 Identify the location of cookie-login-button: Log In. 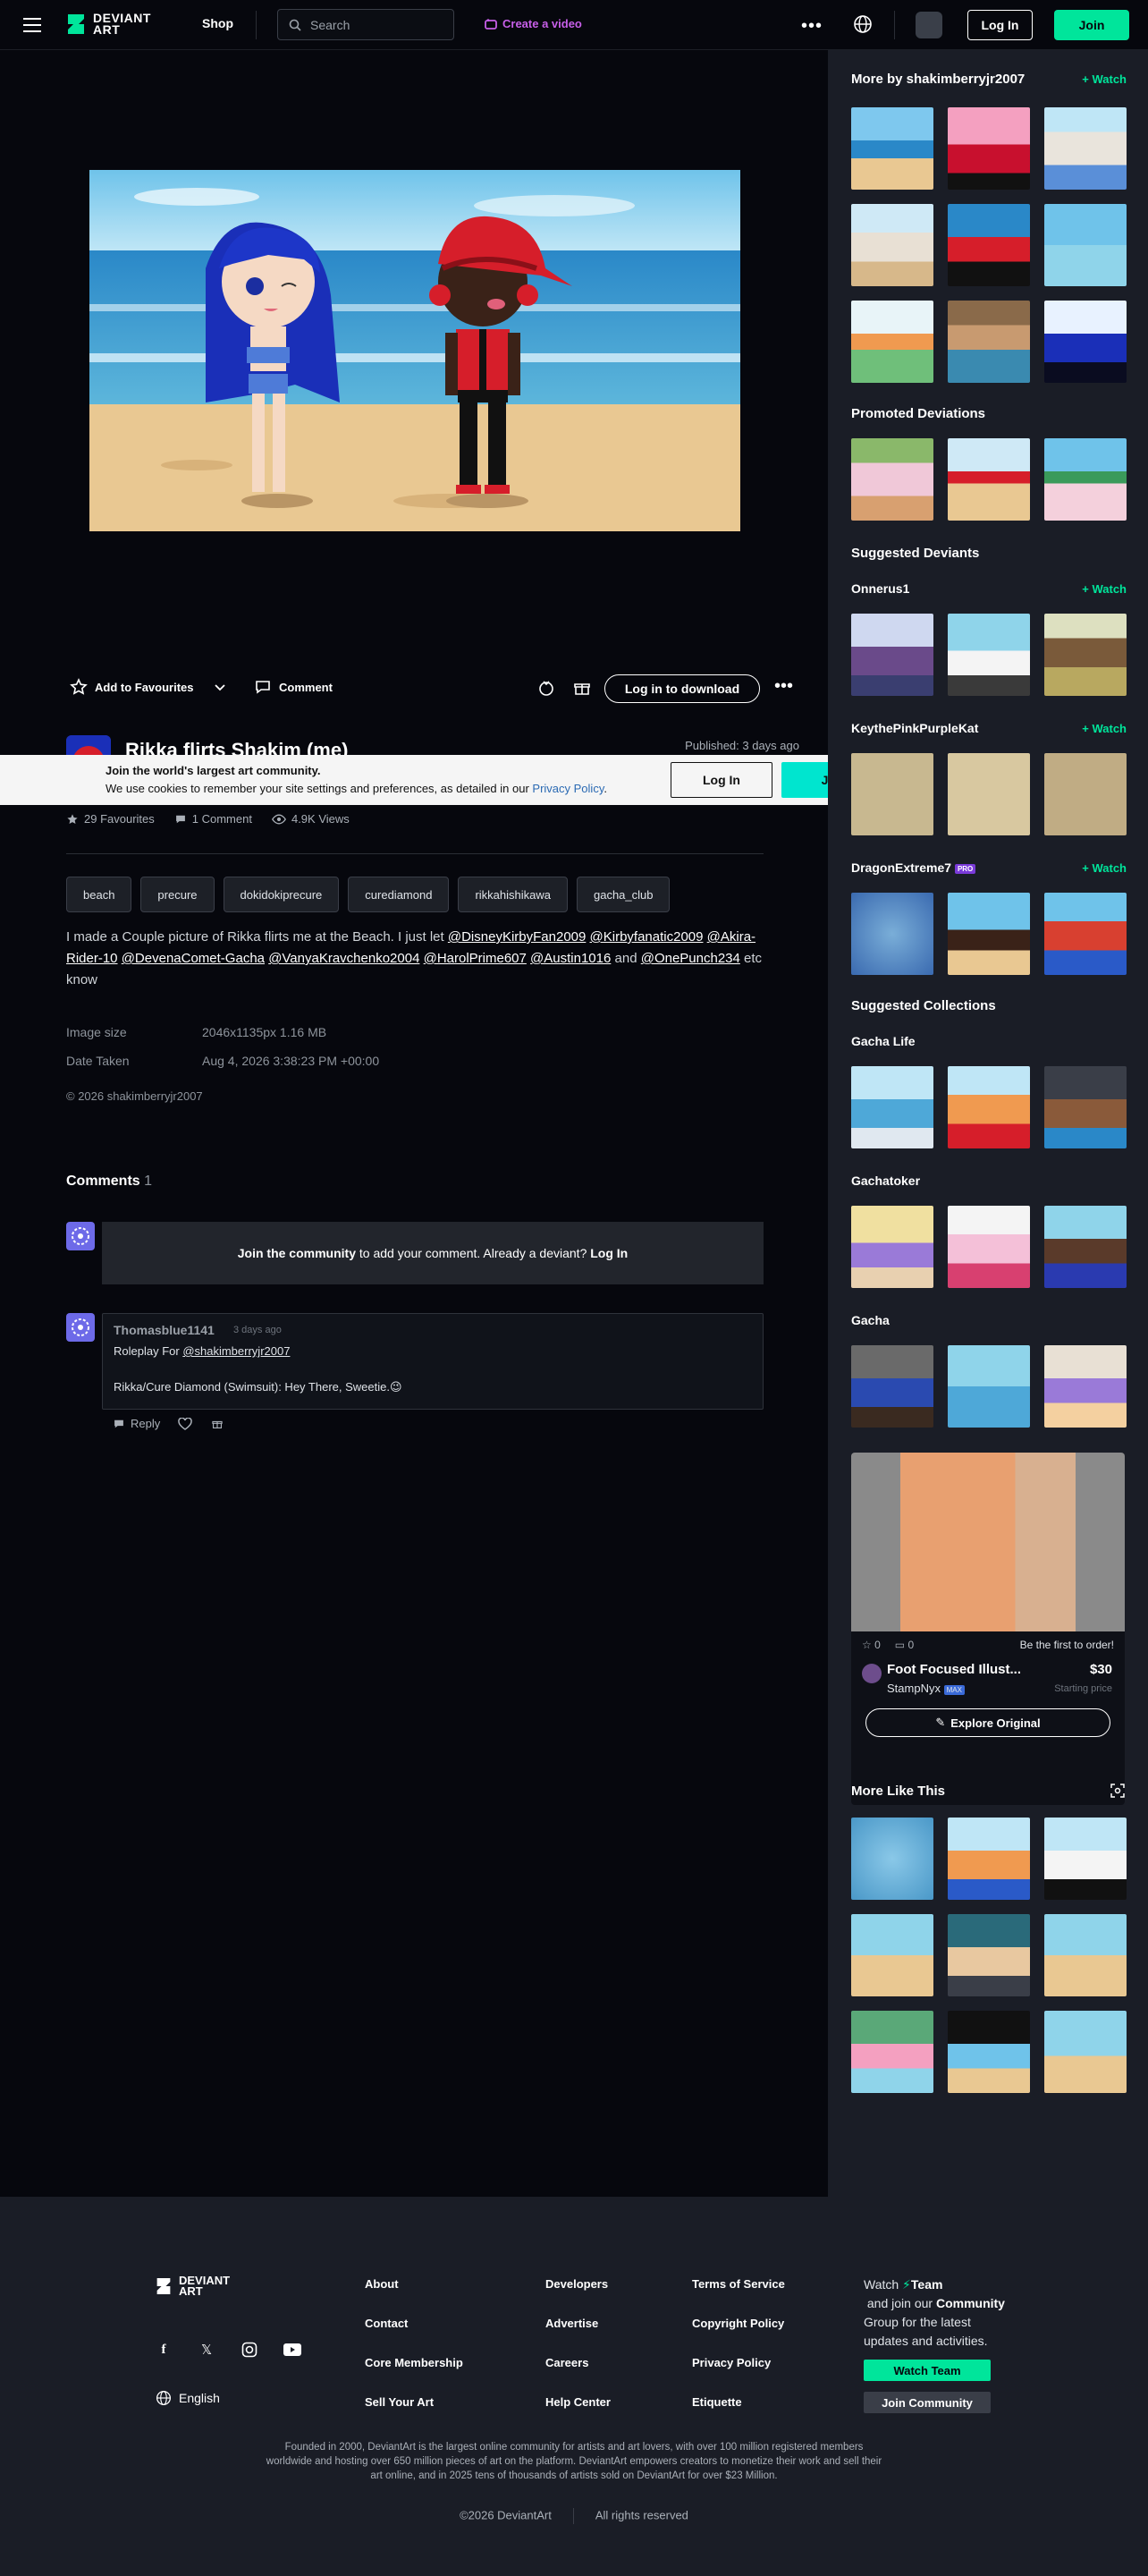
(721, 780).